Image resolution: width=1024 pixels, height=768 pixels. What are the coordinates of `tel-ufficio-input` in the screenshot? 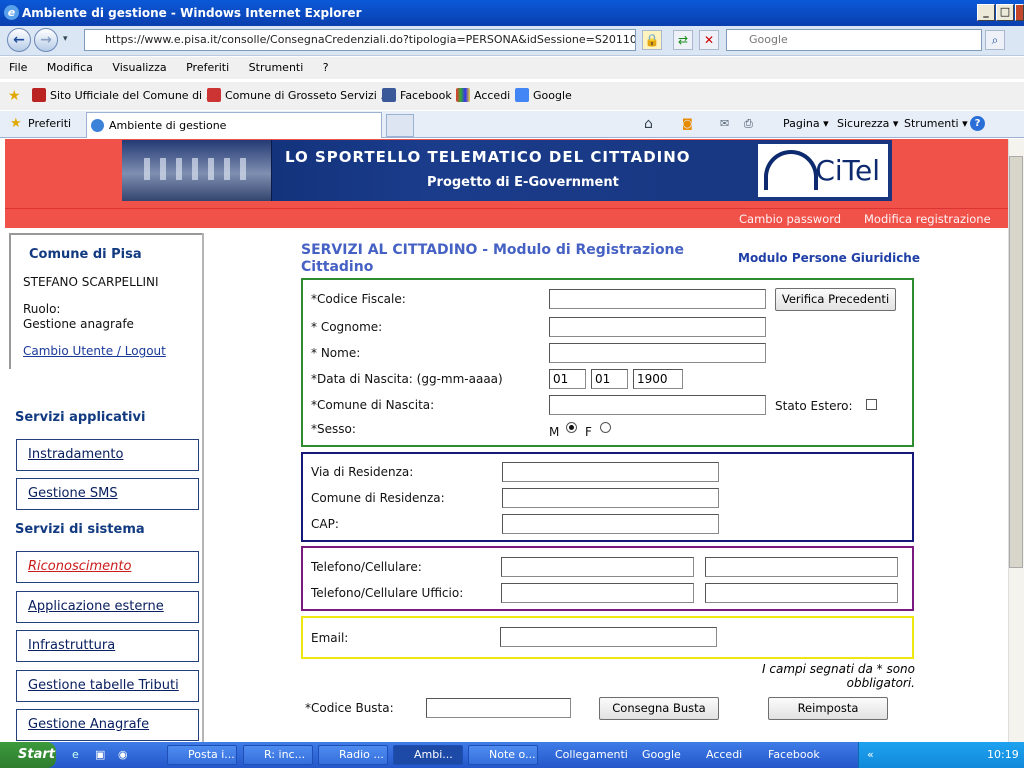 It's located at (597, 593).